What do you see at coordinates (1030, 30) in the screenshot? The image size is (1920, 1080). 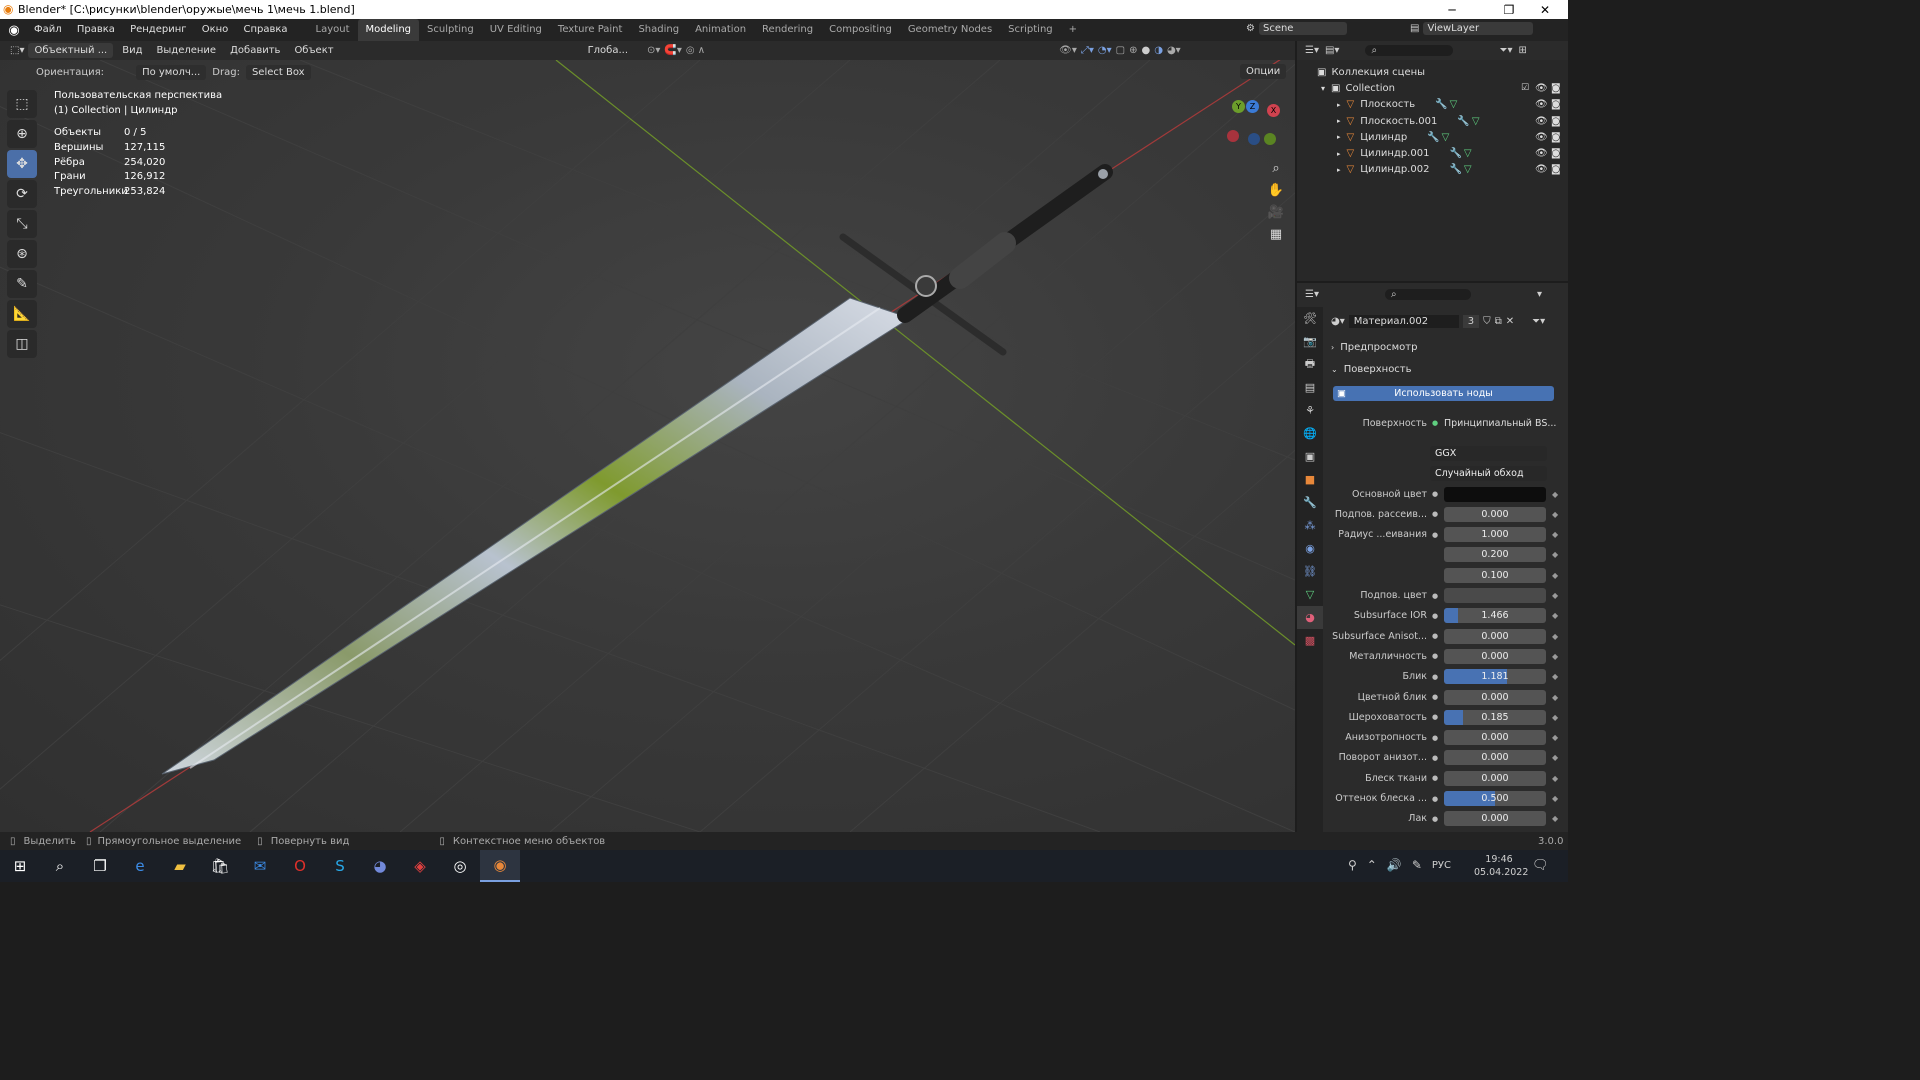 I see `tab-scripting: Scripting` at bounding box center [1030, 30].